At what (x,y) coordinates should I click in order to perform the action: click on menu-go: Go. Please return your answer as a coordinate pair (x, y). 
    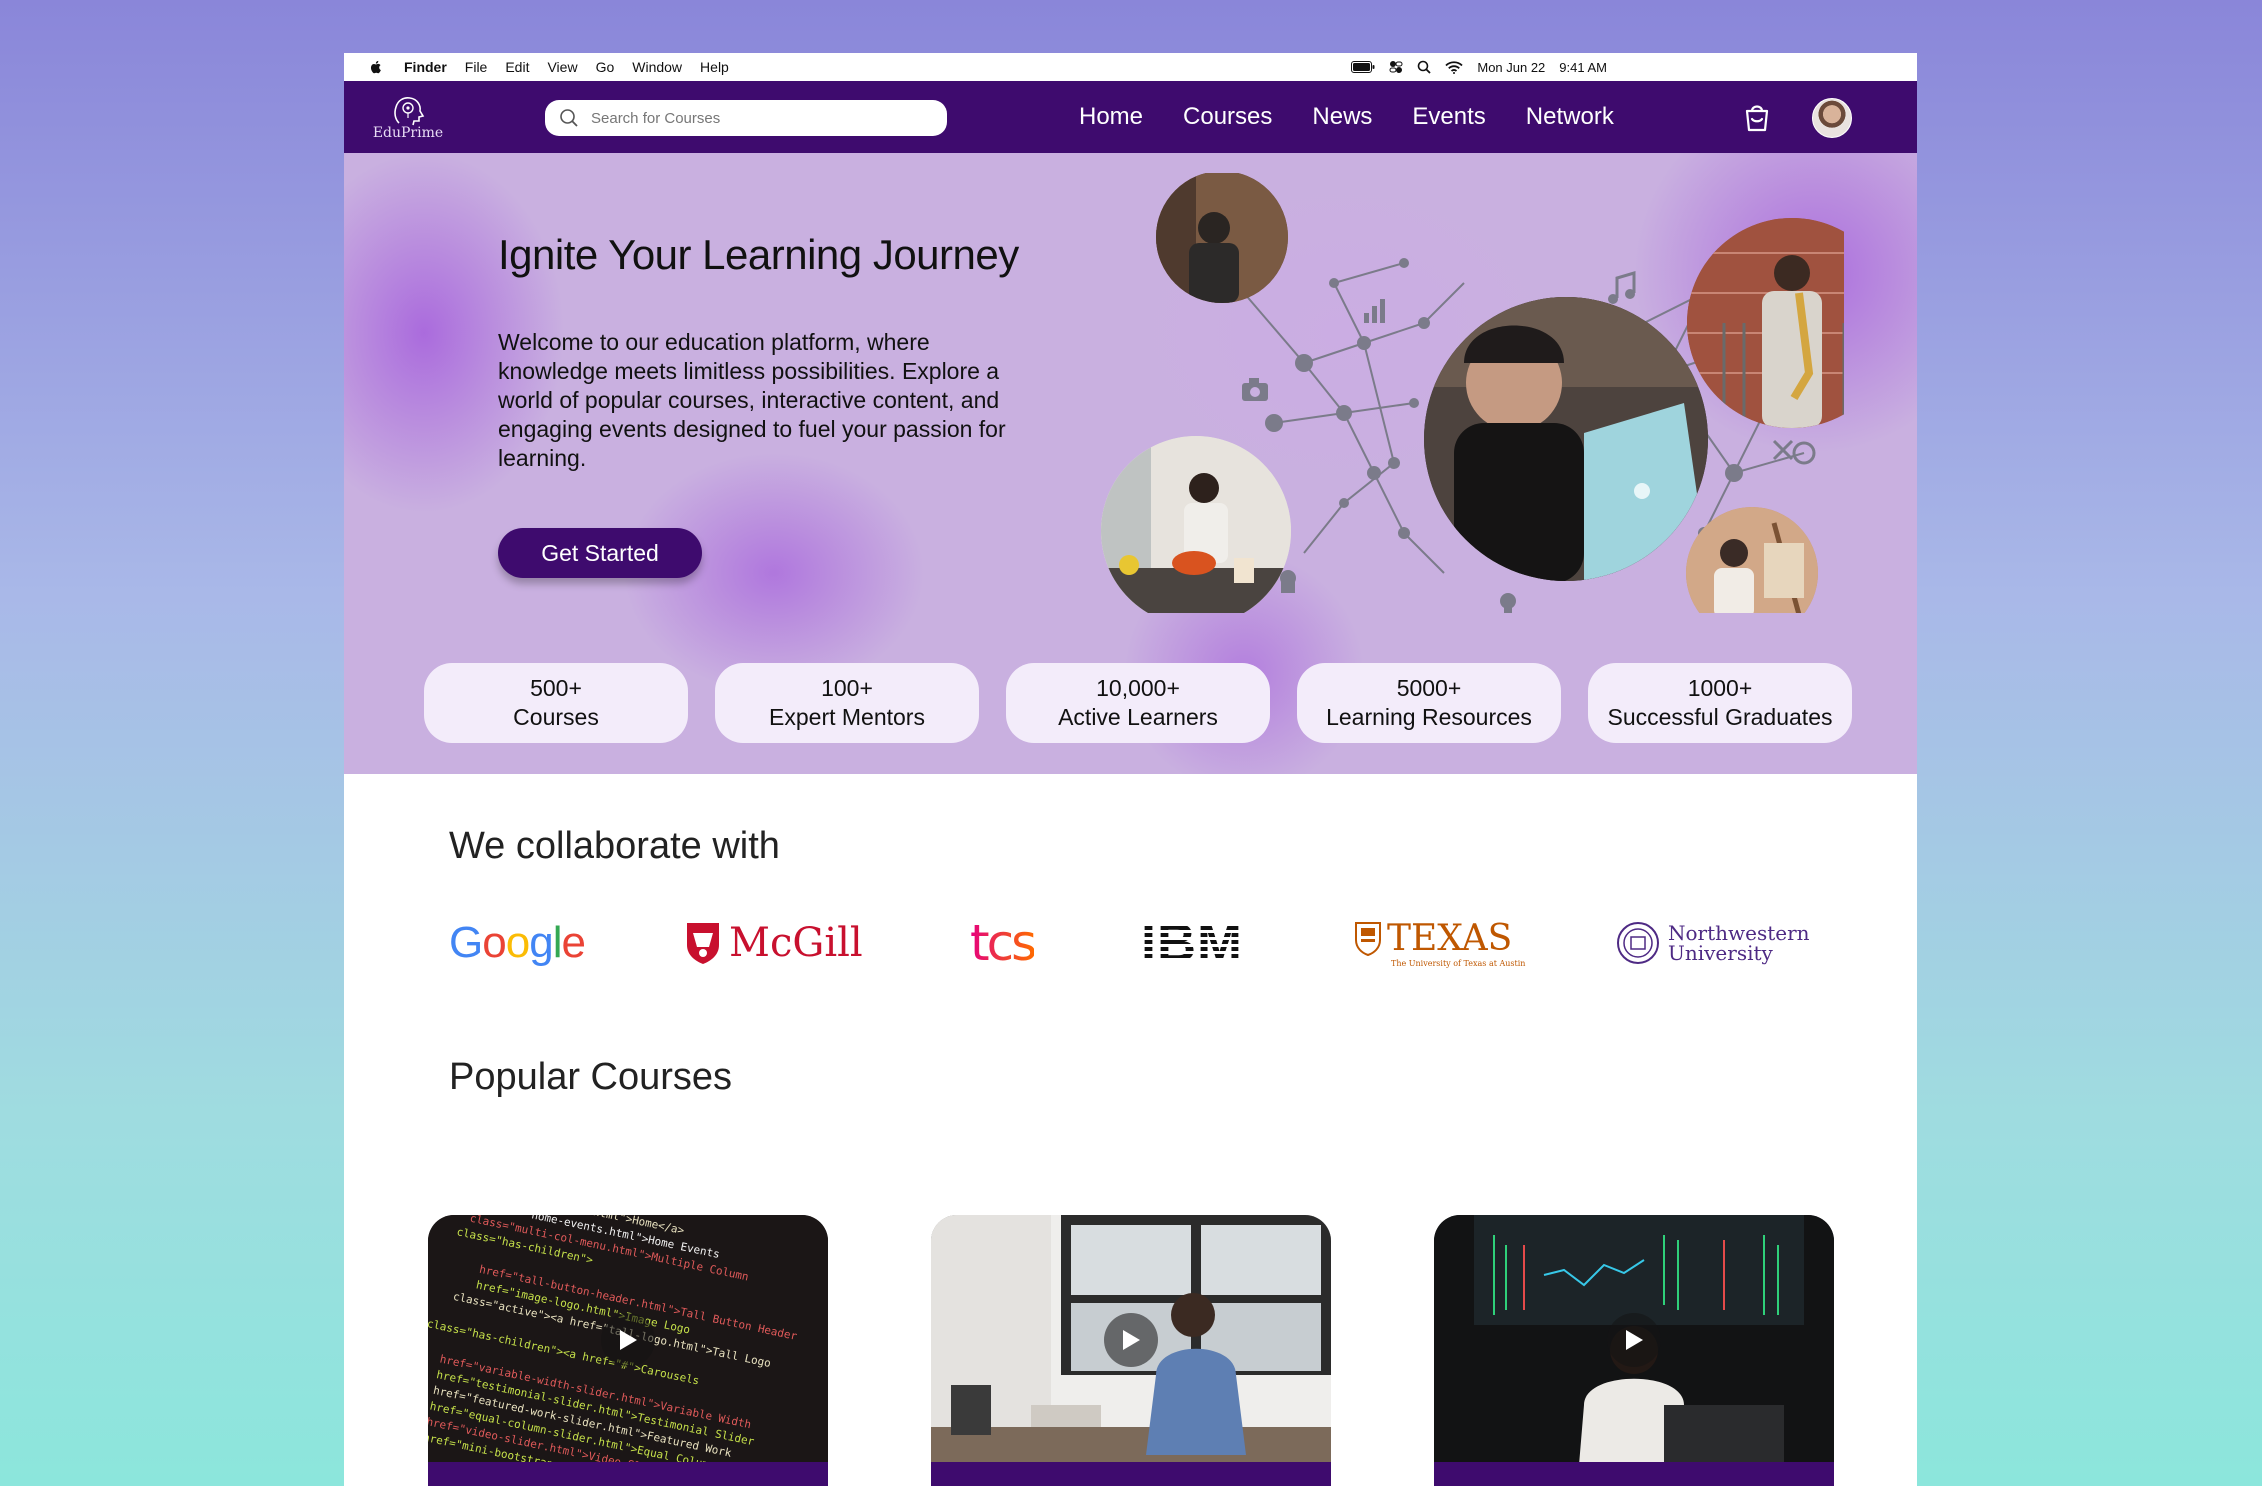
    Looking at the image, I should click on (605, 67).